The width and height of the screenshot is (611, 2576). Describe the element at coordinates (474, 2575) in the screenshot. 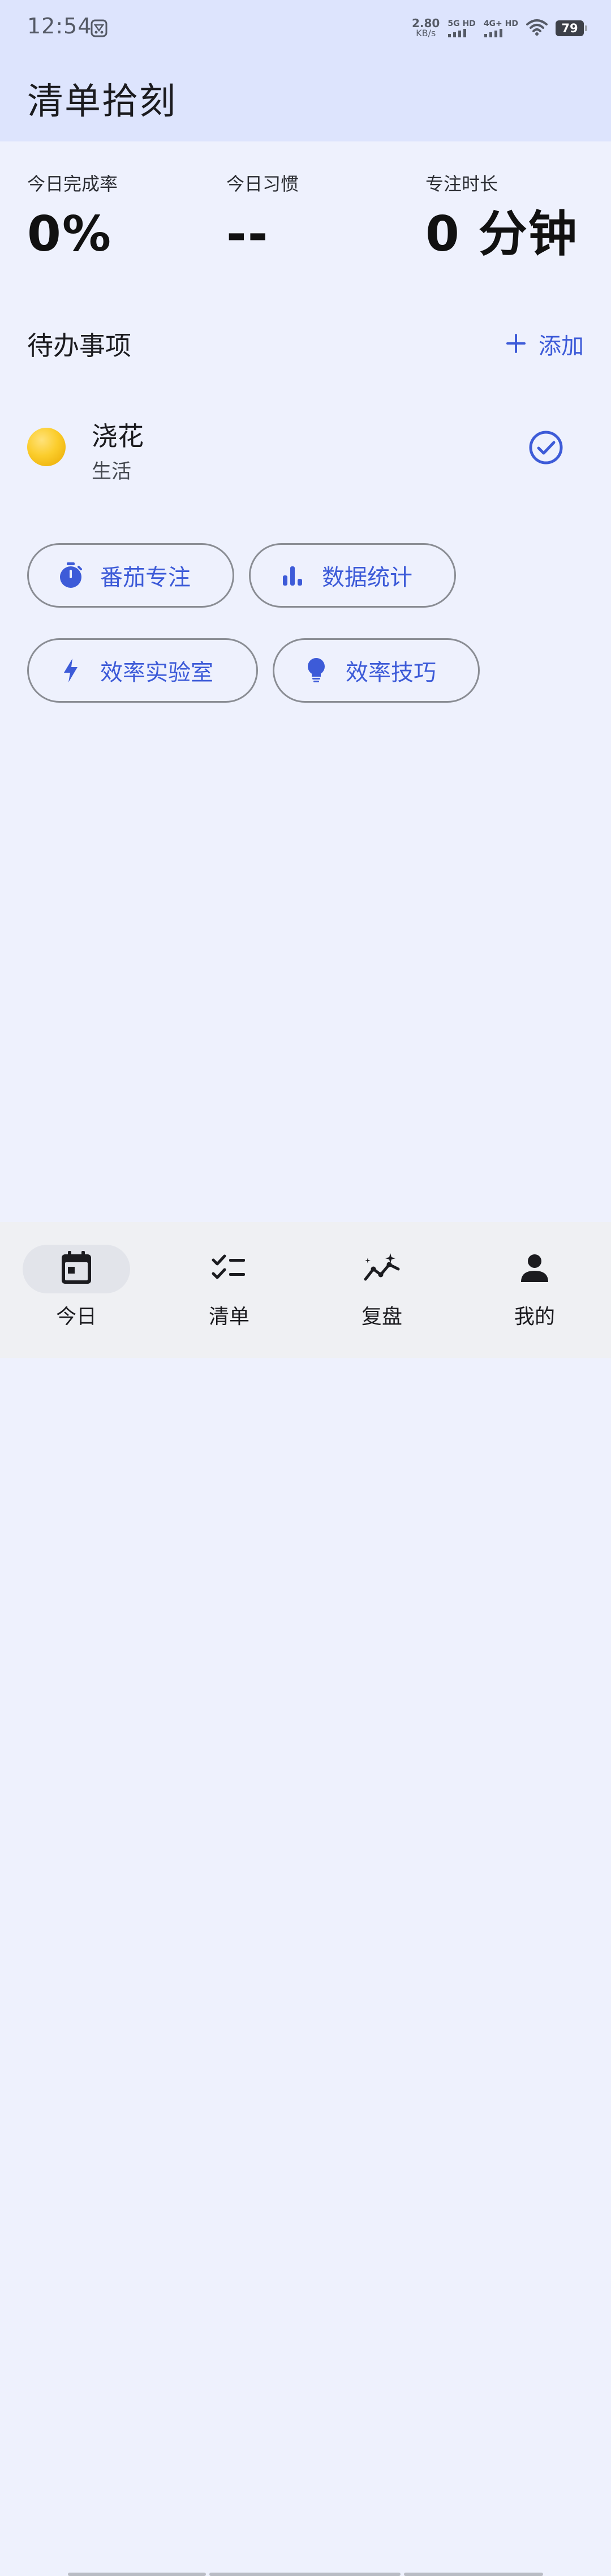

I see `gesture-bar-right` at that location.